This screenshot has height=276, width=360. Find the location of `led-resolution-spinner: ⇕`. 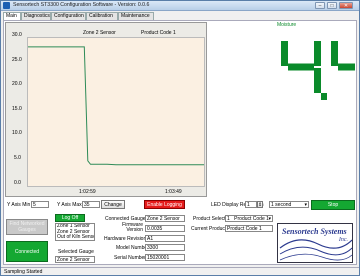

led-resolution-spinner: ⇕ is located at coordinates (260, 204).